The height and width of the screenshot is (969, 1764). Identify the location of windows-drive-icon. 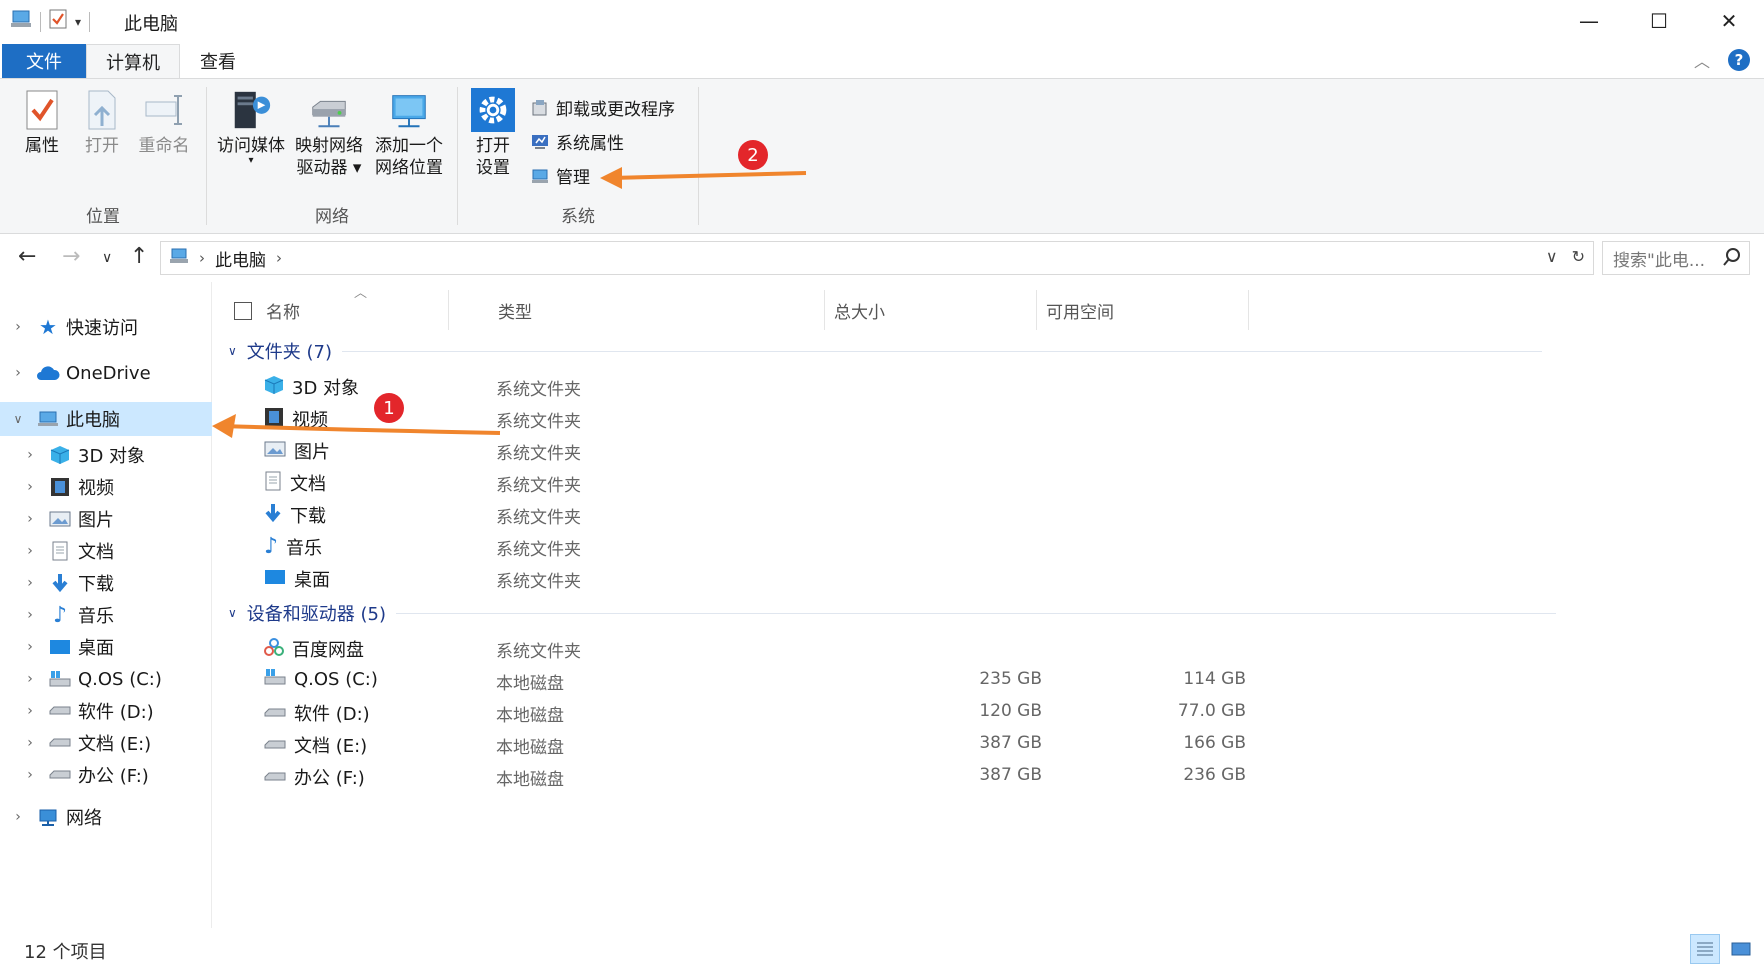
(275, 679).